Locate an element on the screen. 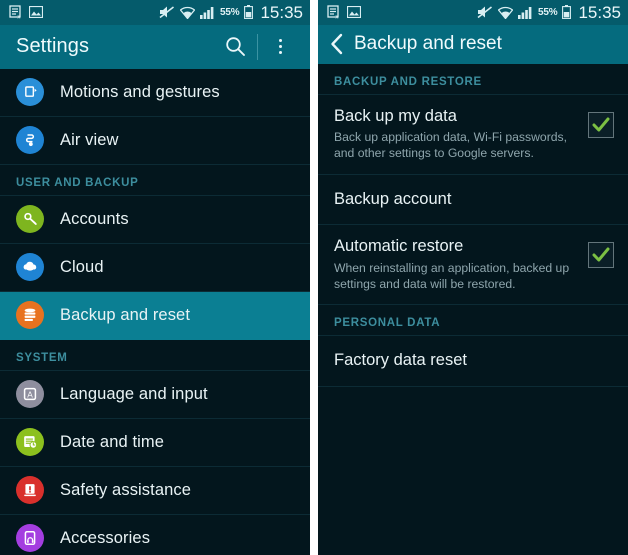 The width and height of the screenshot is (628, 555). app-bar-actions is located at coordinates (257, 47).